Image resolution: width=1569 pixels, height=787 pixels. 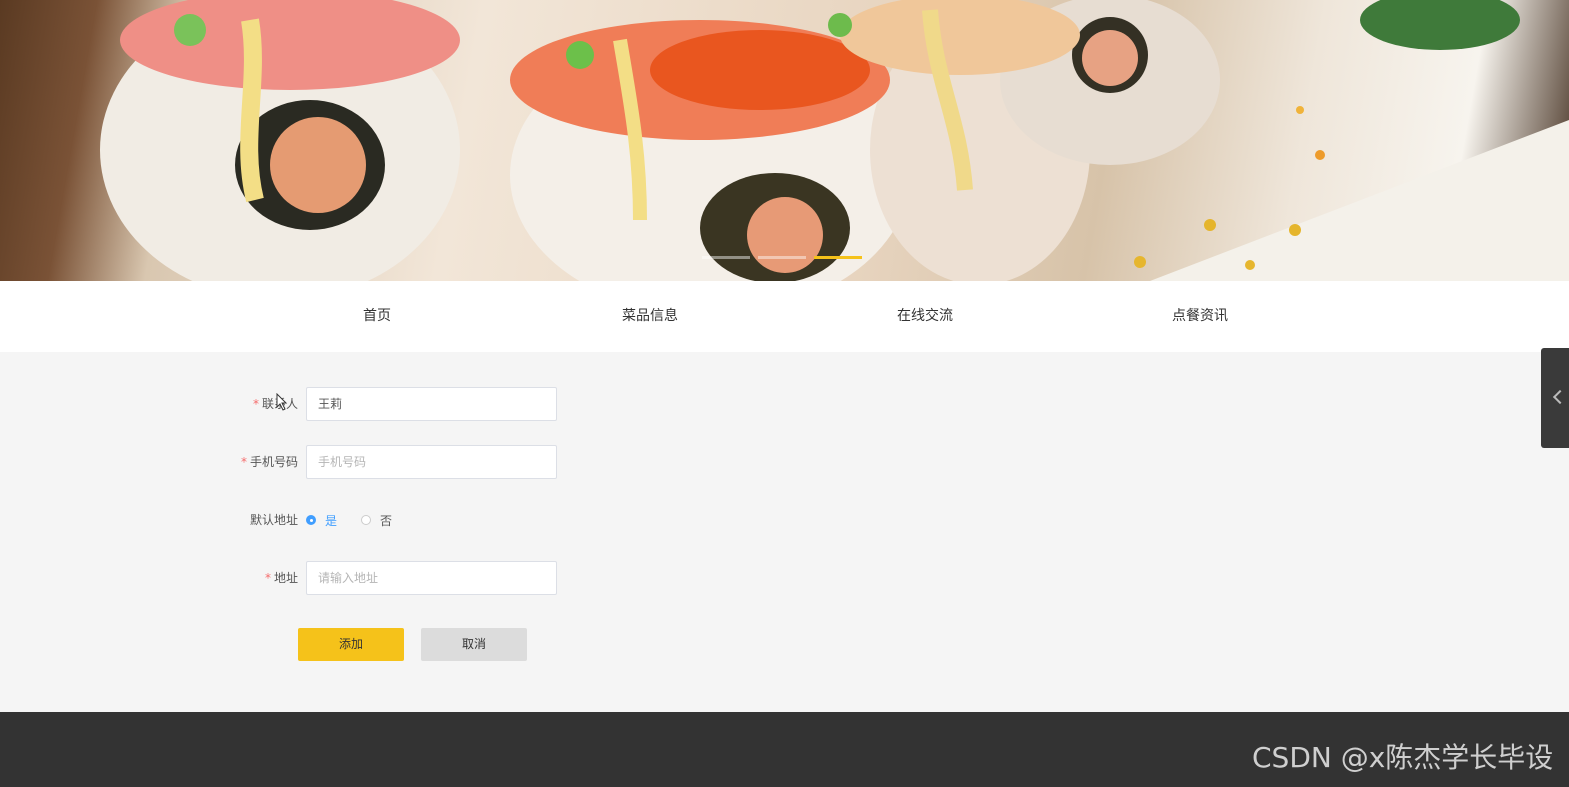 I want to click on phone-input, so click(x=437, y=462).